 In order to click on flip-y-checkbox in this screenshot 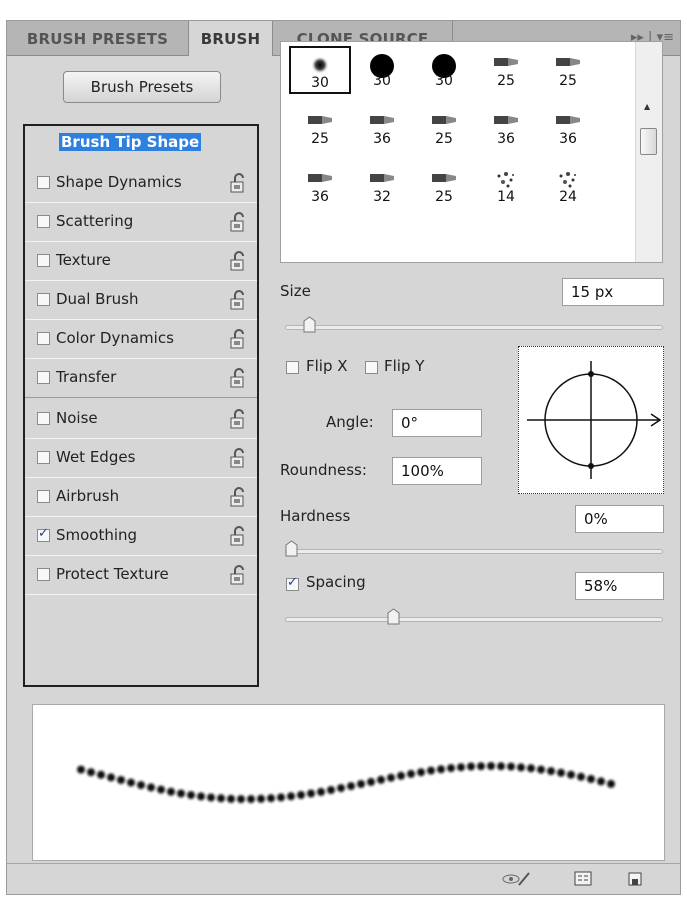, I will do `click(371, 367)`.